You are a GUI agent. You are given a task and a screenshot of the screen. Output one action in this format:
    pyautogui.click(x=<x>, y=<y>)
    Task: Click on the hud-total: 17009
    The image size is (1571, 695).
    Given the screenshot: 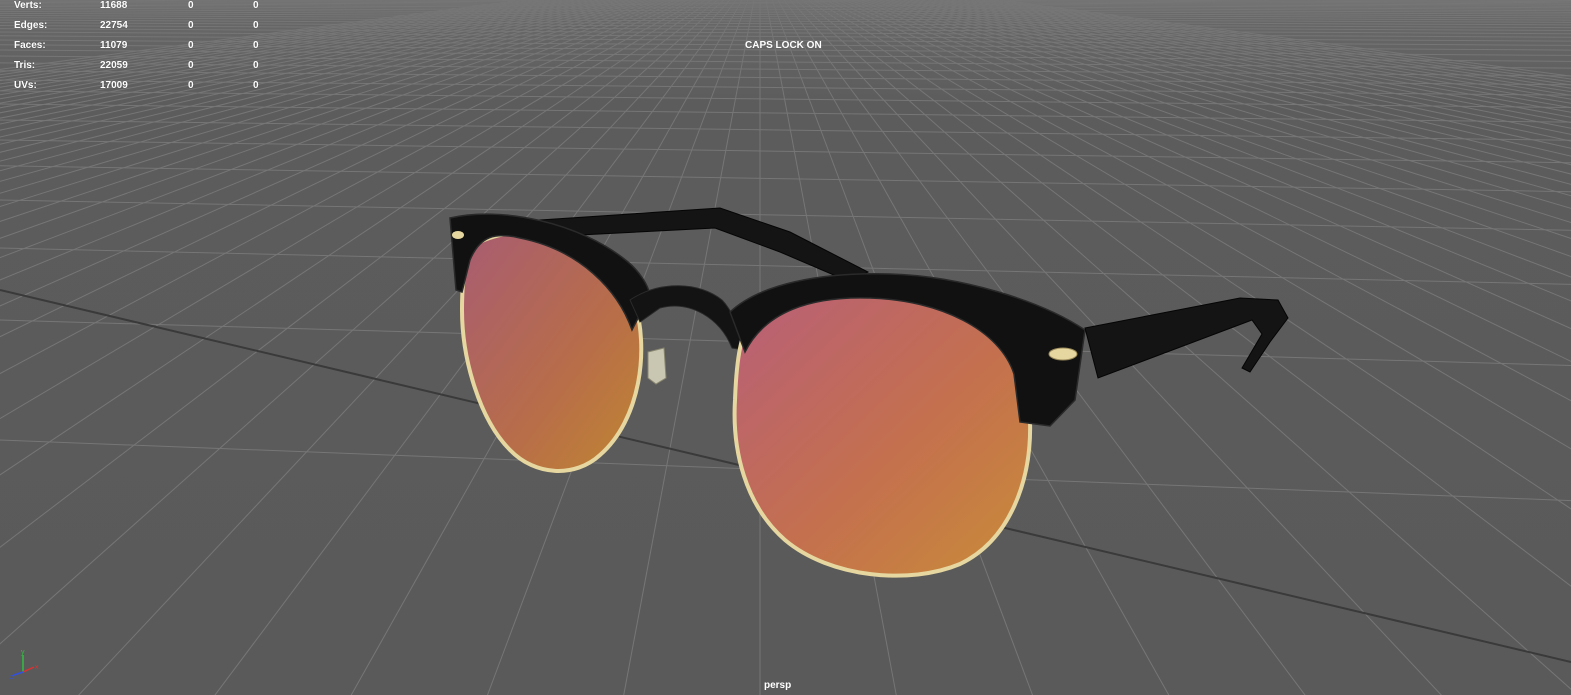 What is the action you would take?
    pyautogui.click(x=114, y=85)
    